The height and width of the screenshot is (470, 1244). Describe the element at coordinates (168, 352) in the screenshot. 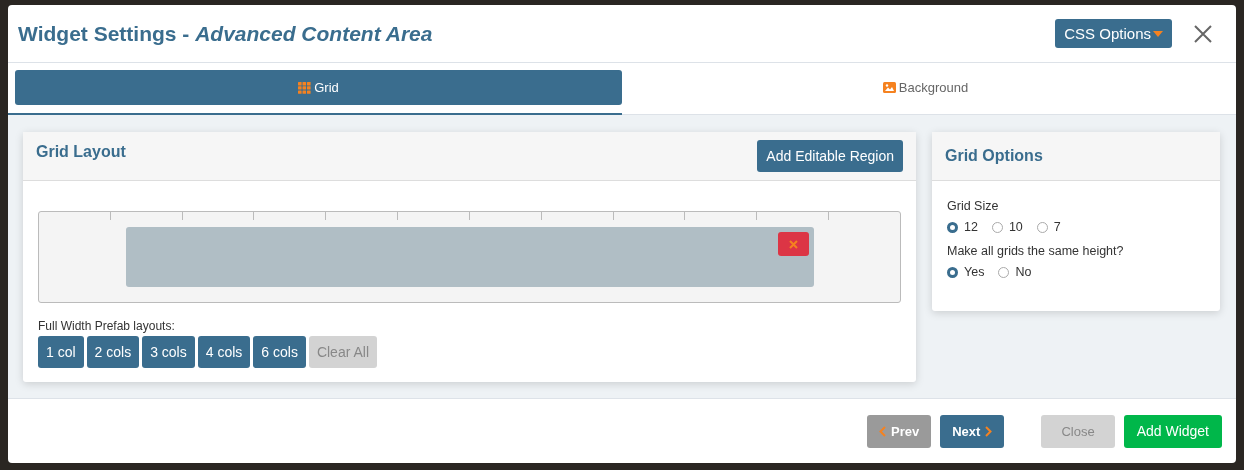

I see `prefab-button: 3 cols` at that location.